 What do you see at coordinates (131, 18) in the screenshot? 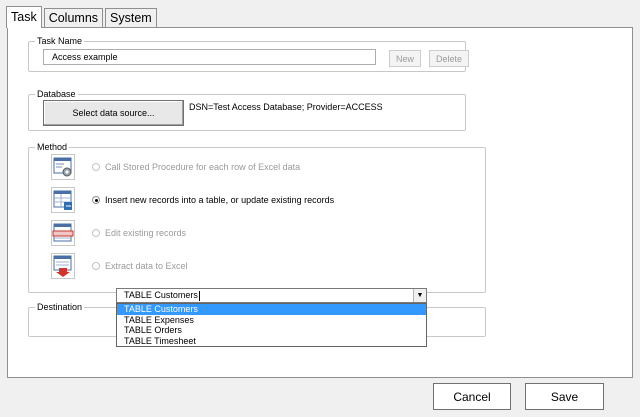
I see `tab-system: System` at bounding box center [131, 18].